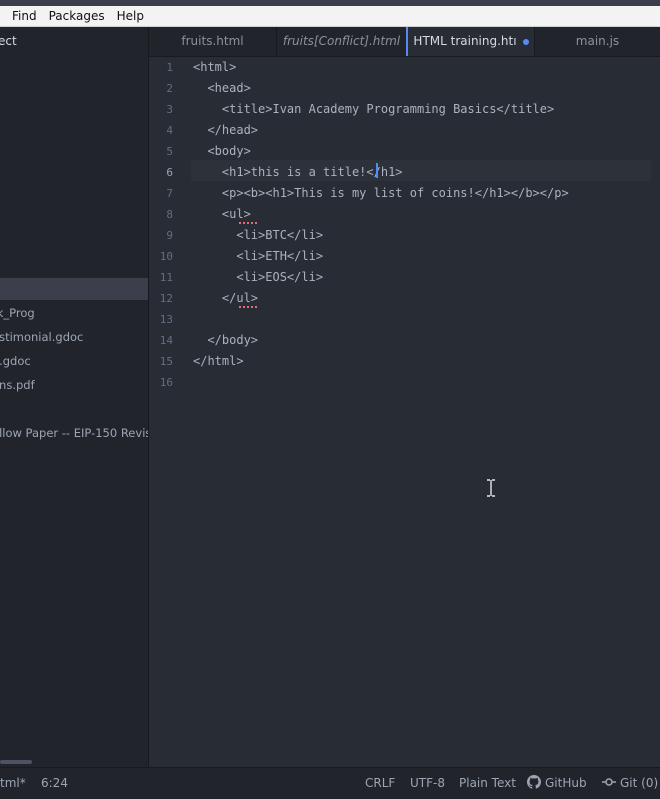  What do you see at coordinates (169, 235) in the screenshot?
I see `line-number: 9` at bounding box center [169, 235].